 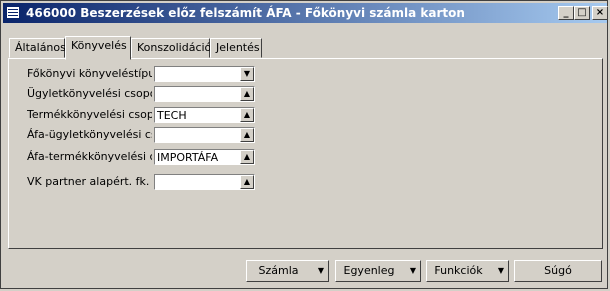 What do you see at coordinates (204, 74) in the screenshot?
I see `posting-type-select: ▼` at bounding box center [204, 74].